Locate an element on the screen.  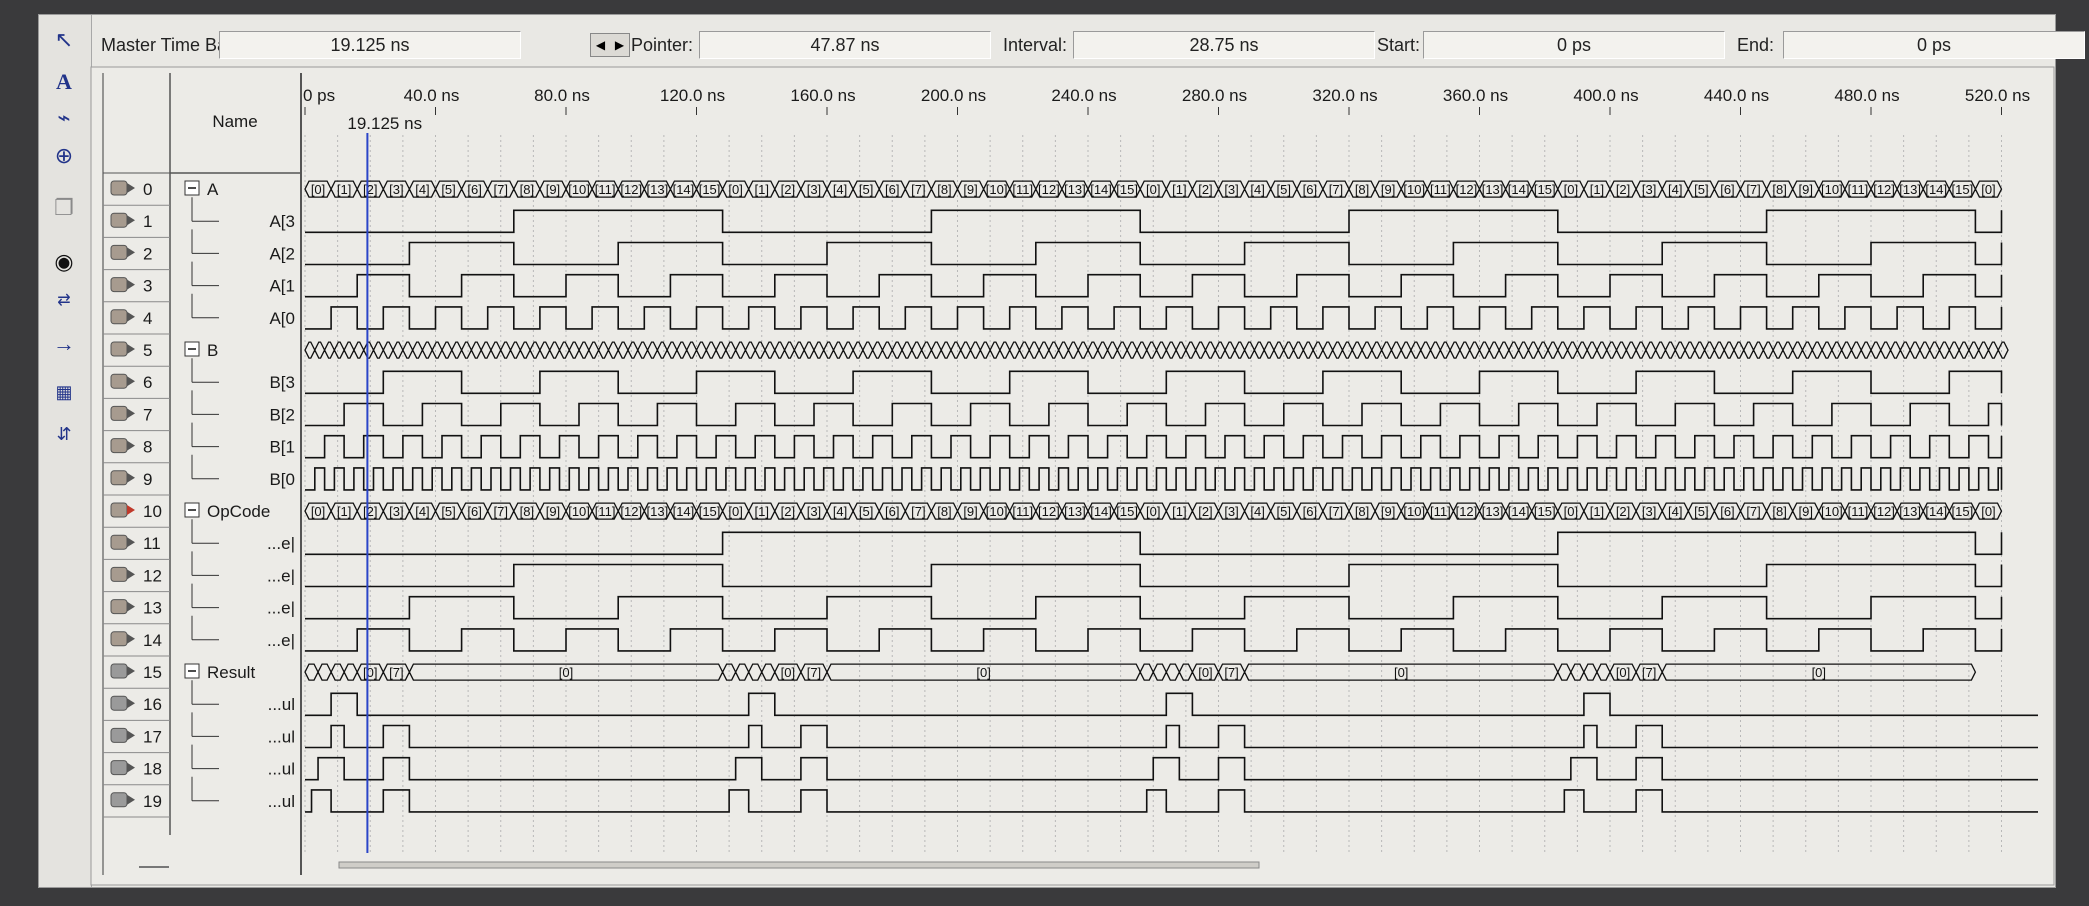
horizontal-scrollbar-thumb is located at coordinates (799, 865).